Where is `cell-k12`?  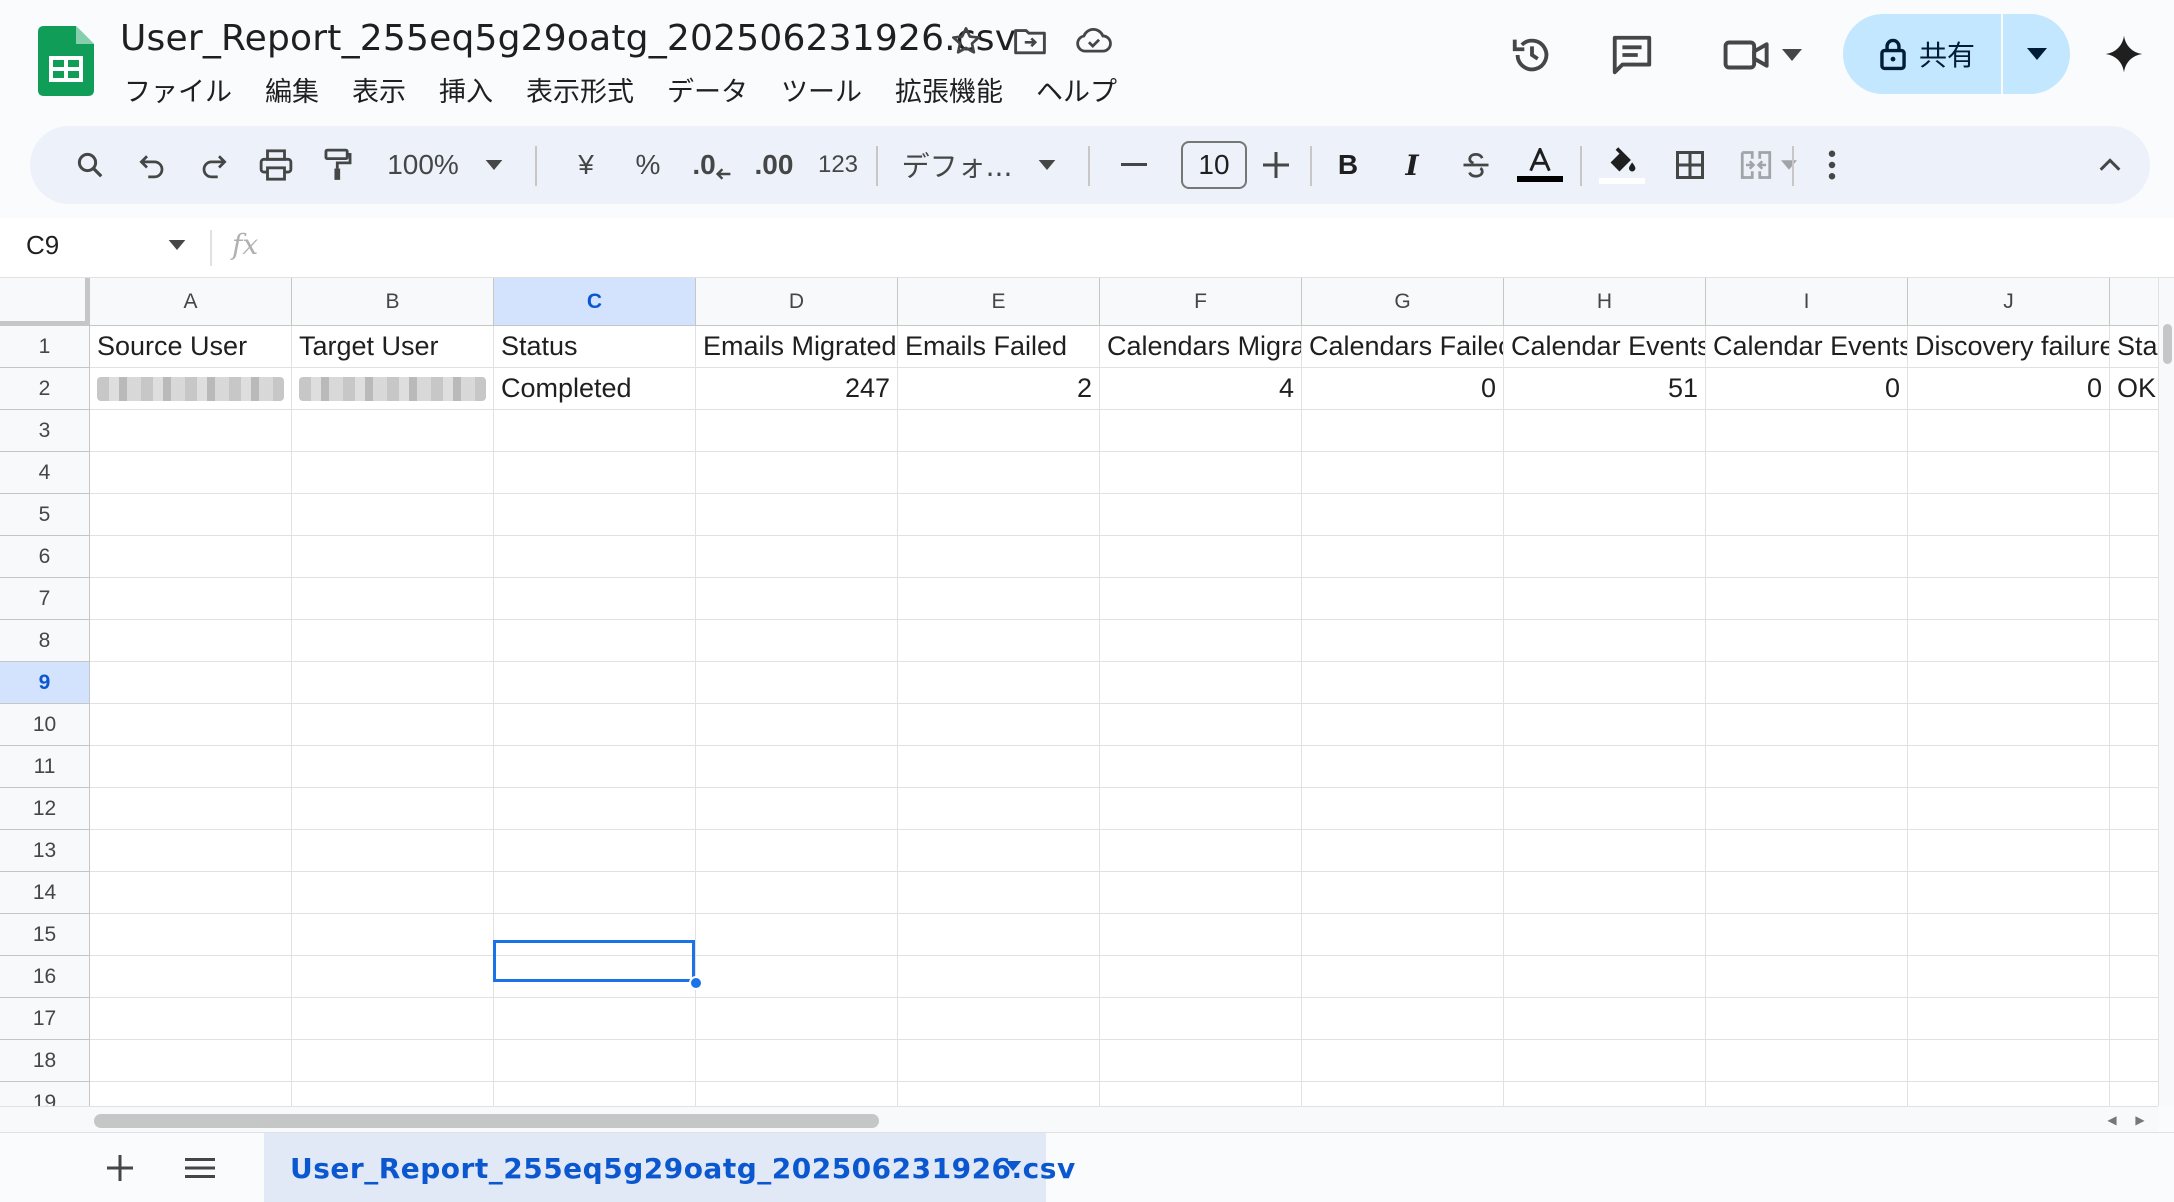 cell-k12 is located at coordinates (2136, 809).